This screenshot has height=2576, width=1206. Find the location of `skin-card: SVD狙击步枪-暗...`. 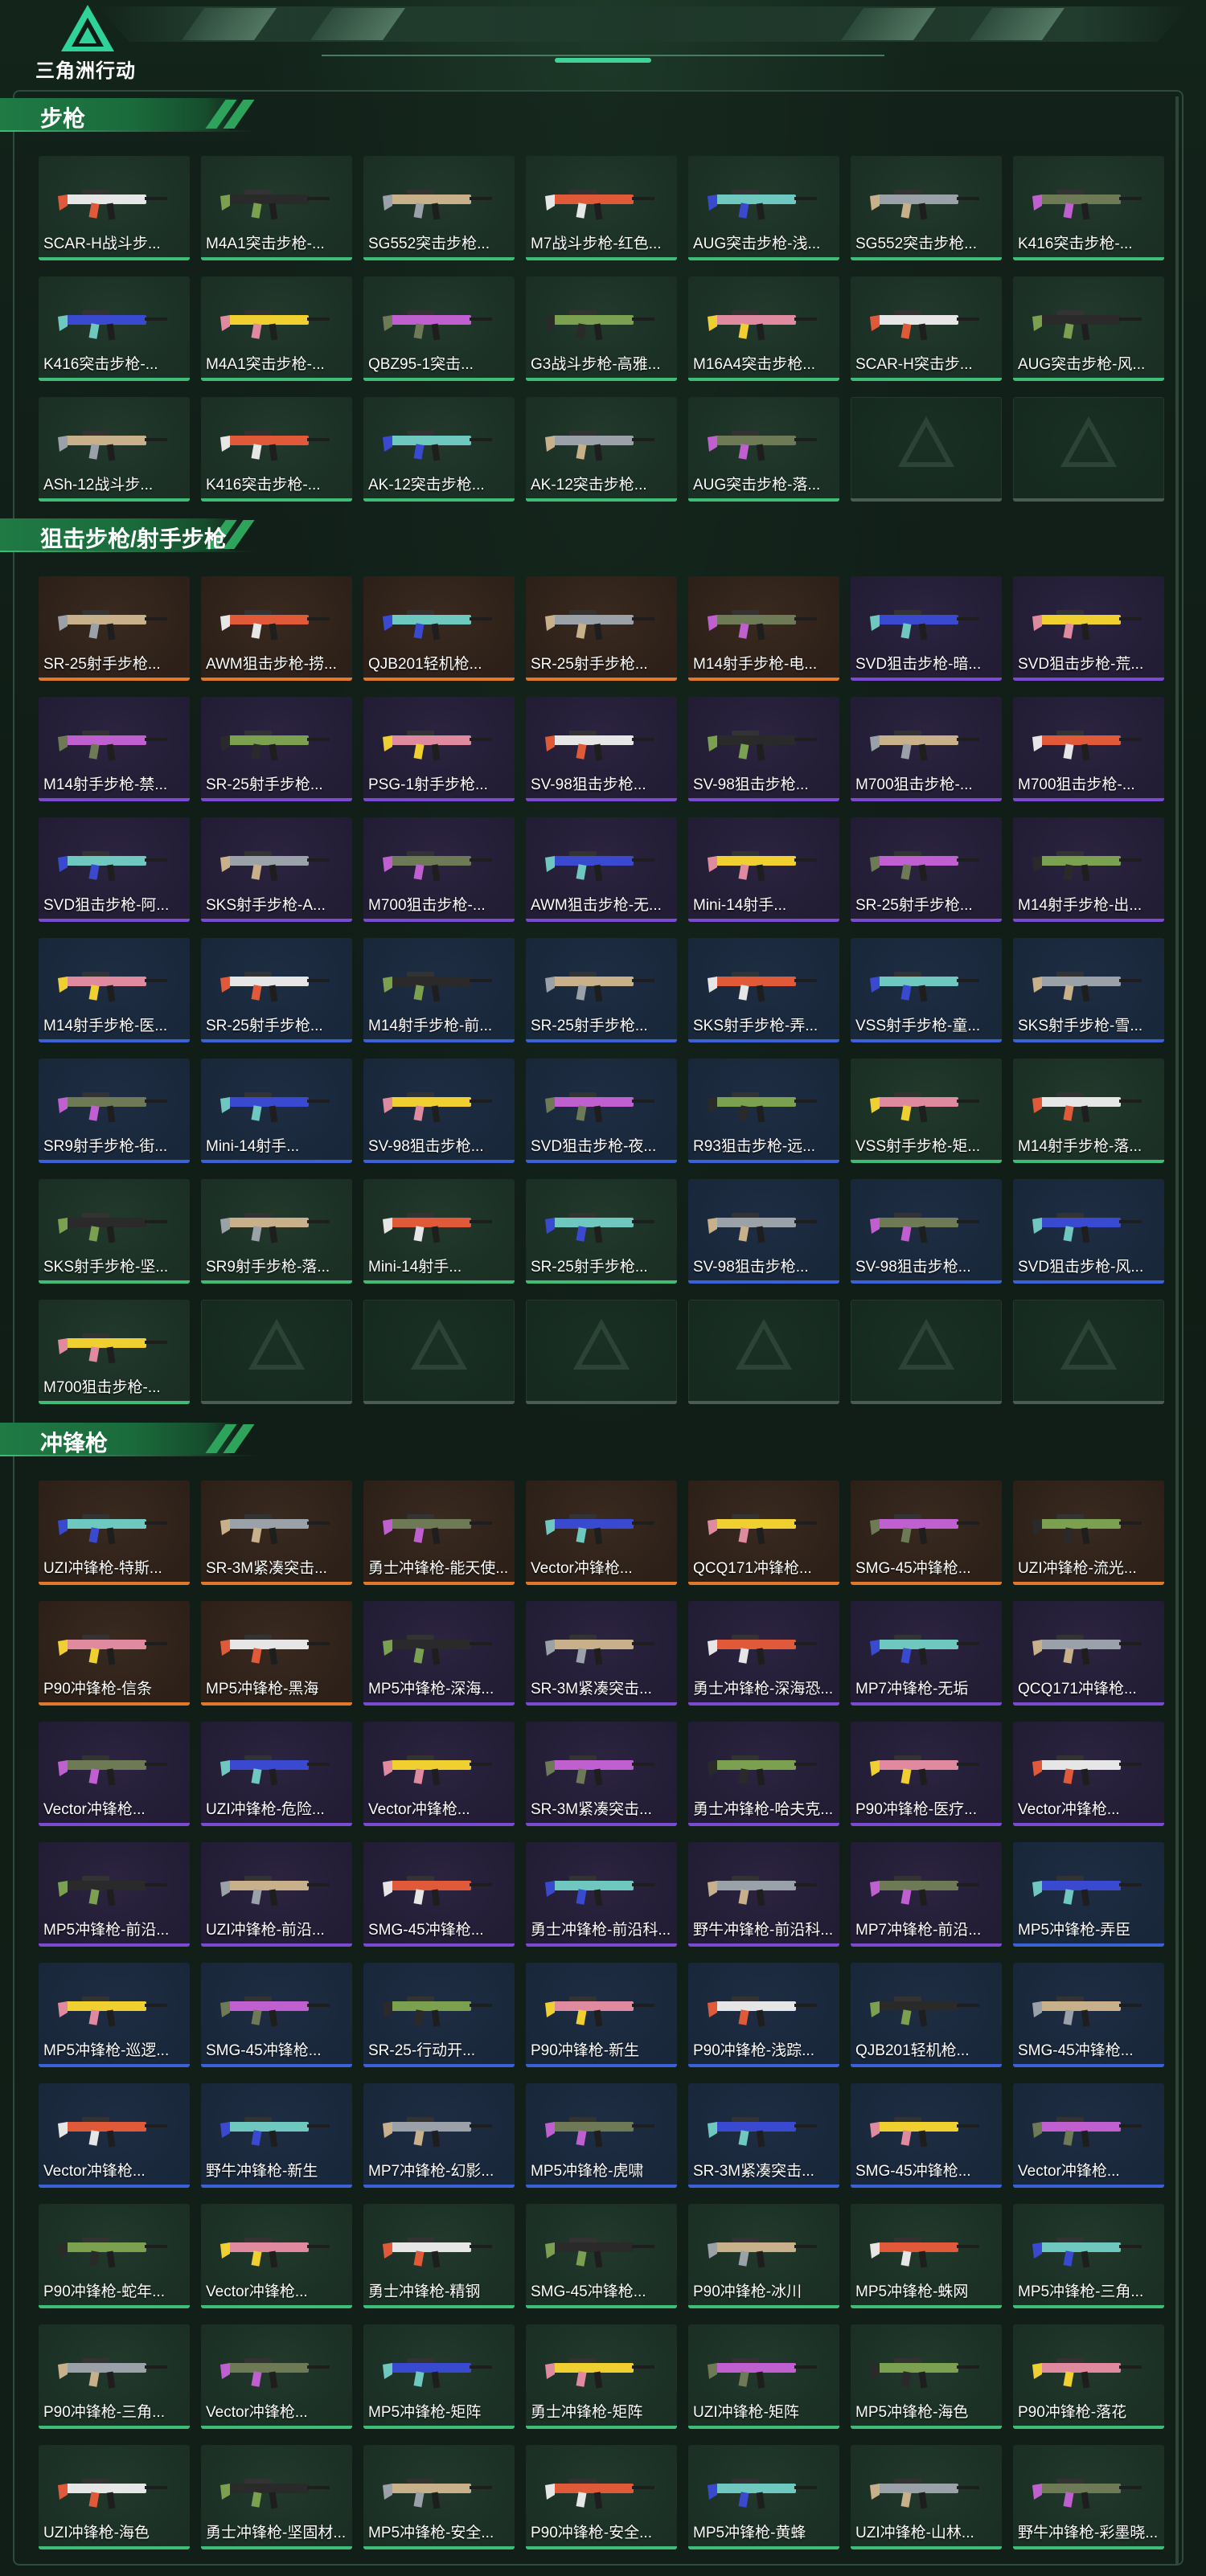

skin-card: SVD狙击步枪-暗... is located at coordinates (926, 628).